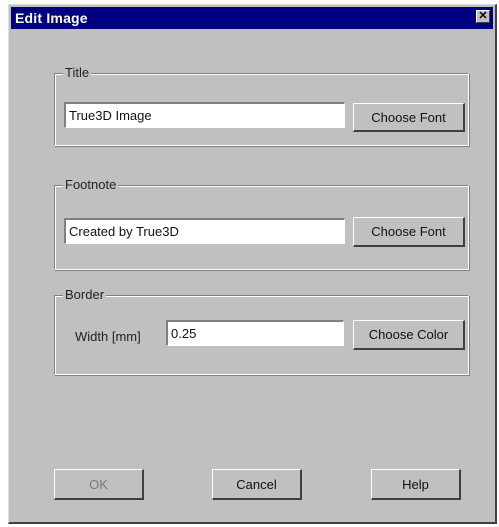 Image resolution: width=499 pixels, height=527 pixels. I want to click on choose-color-button: Choose Color, so click(409, 335).